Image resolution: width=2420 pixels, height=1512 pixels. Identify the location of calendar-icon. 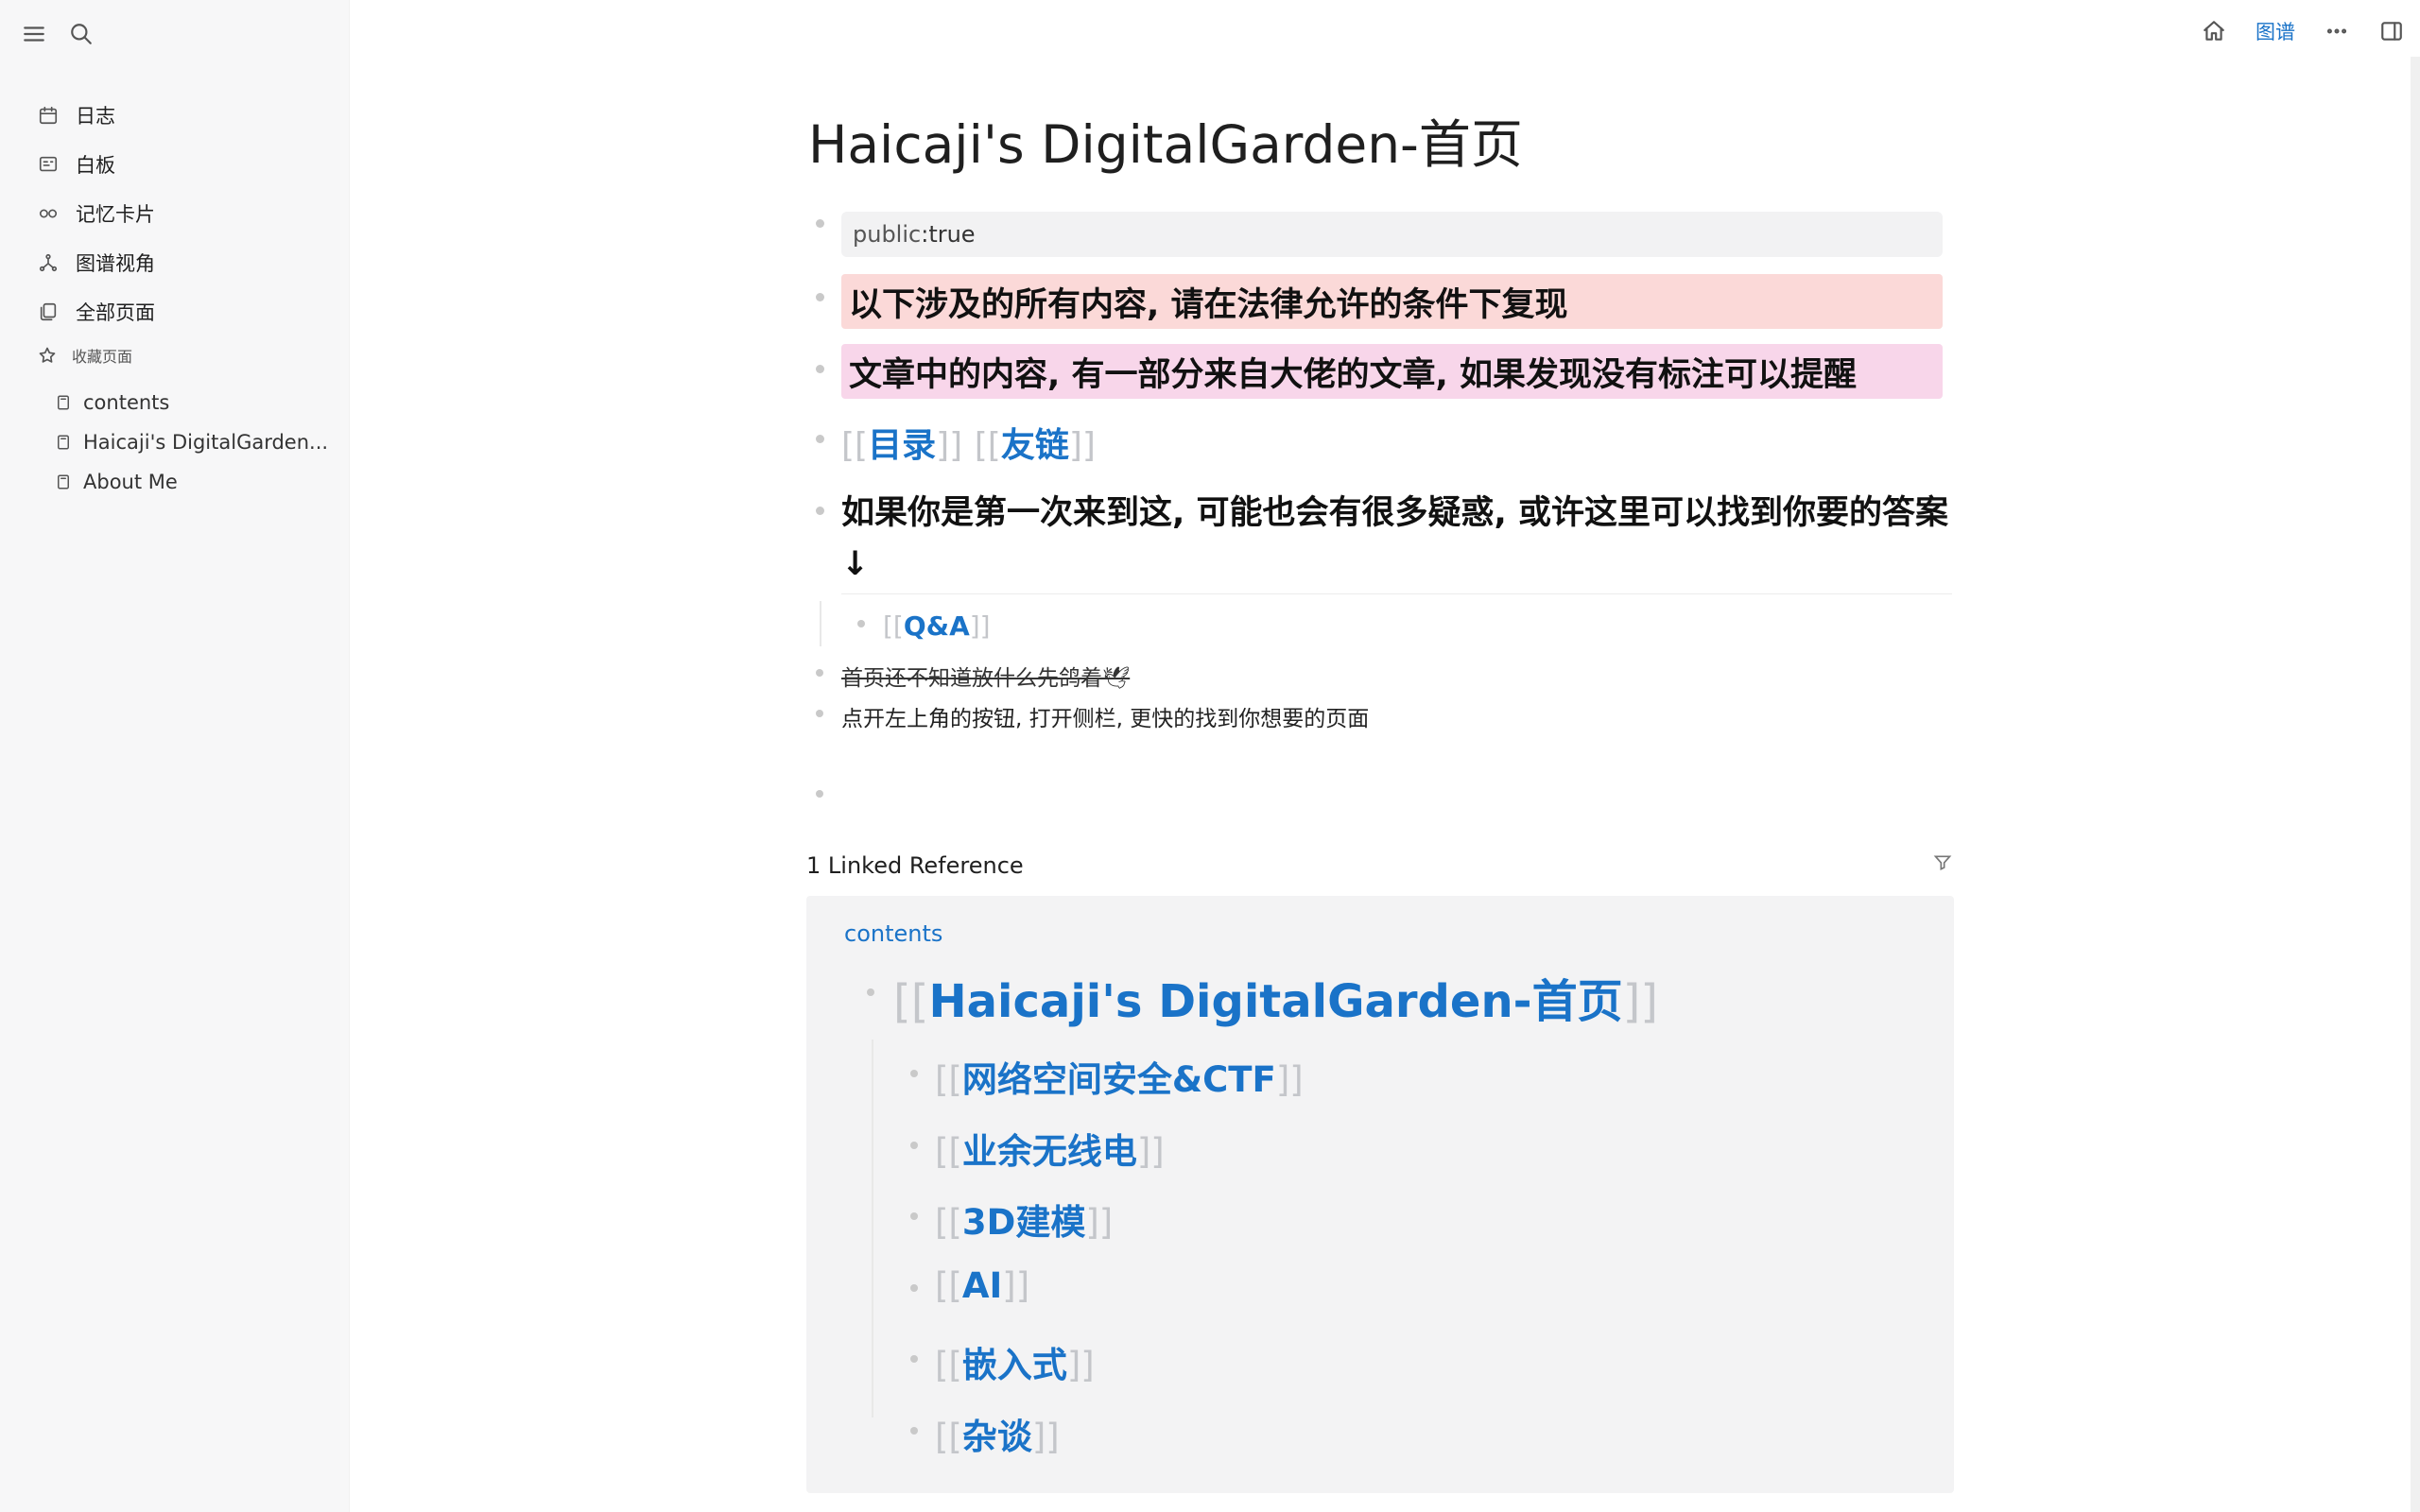
(48, 115).